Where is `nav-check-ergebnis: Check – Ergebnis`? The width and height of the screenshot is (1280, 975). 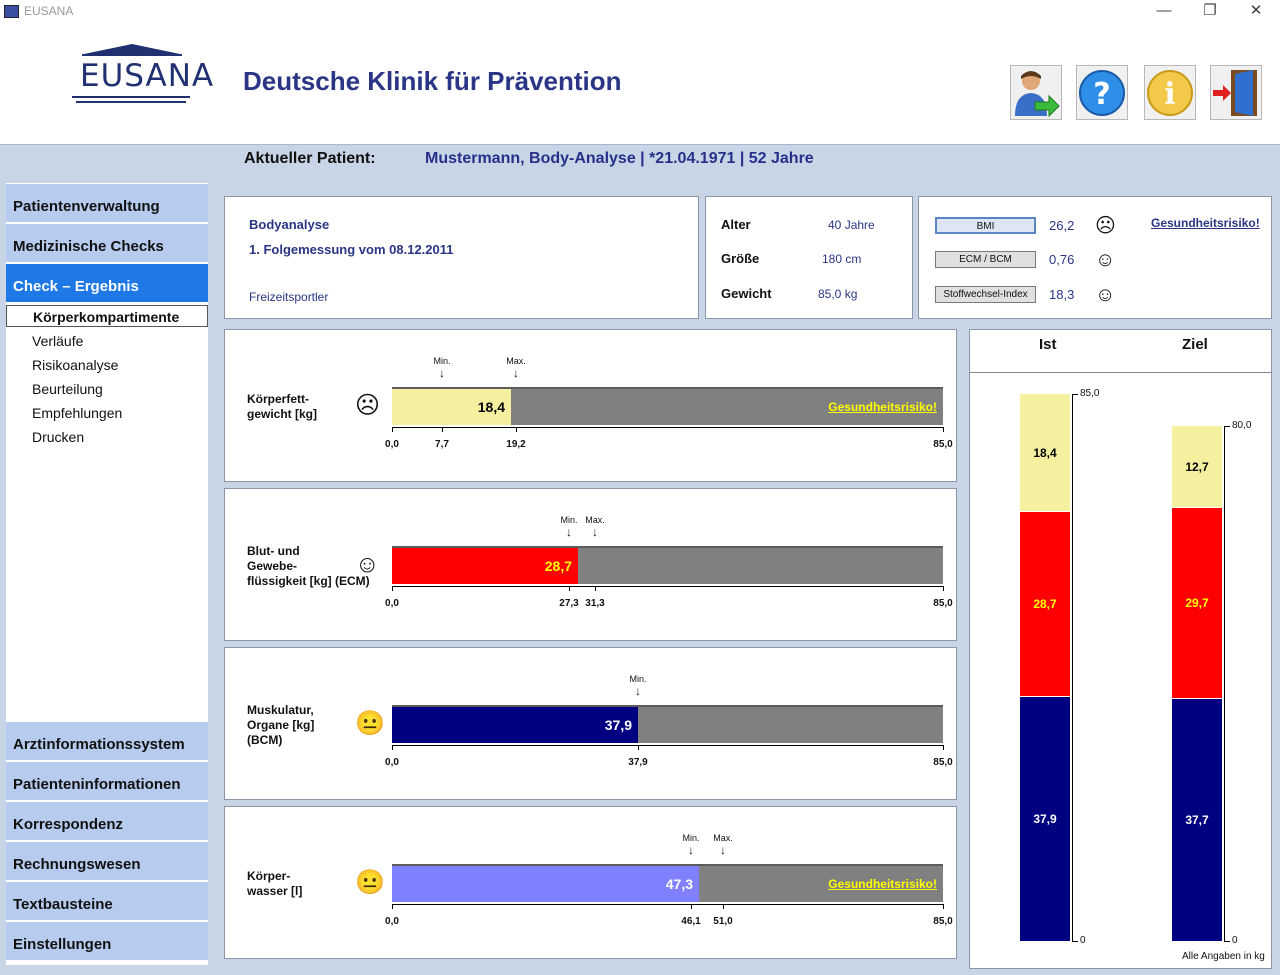 nav-check-ergebnis: Check – Ergebnis is located at coordinates (107, 283).